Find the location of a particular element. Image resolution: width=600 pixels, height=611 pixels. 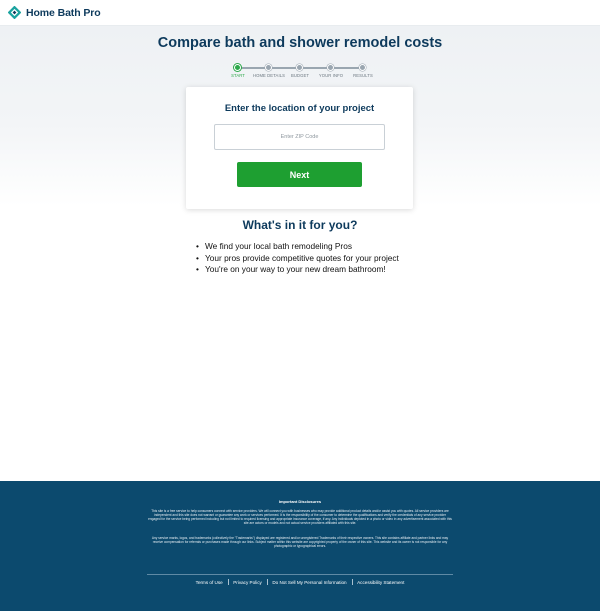

step-dot-your-info is located at coordinates (330, 67).